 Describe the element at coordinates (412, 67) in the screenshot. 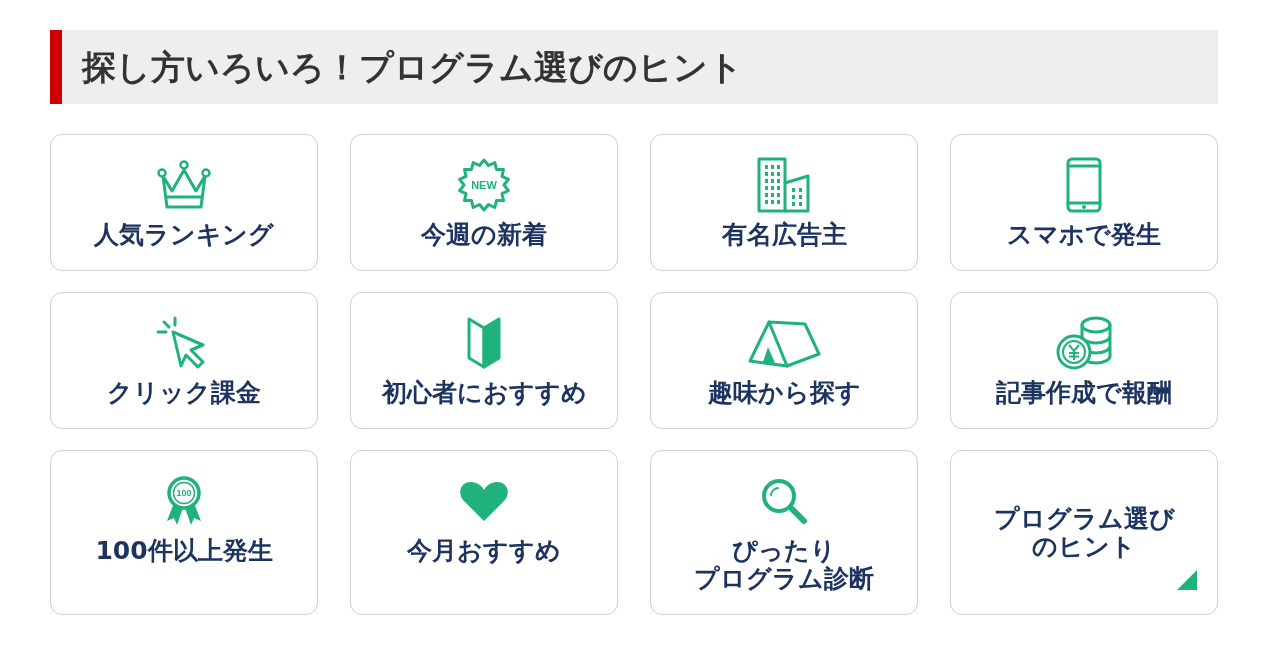

I see `section-title: 探し方いろいろ！プログラム選びのヒント` at that location.